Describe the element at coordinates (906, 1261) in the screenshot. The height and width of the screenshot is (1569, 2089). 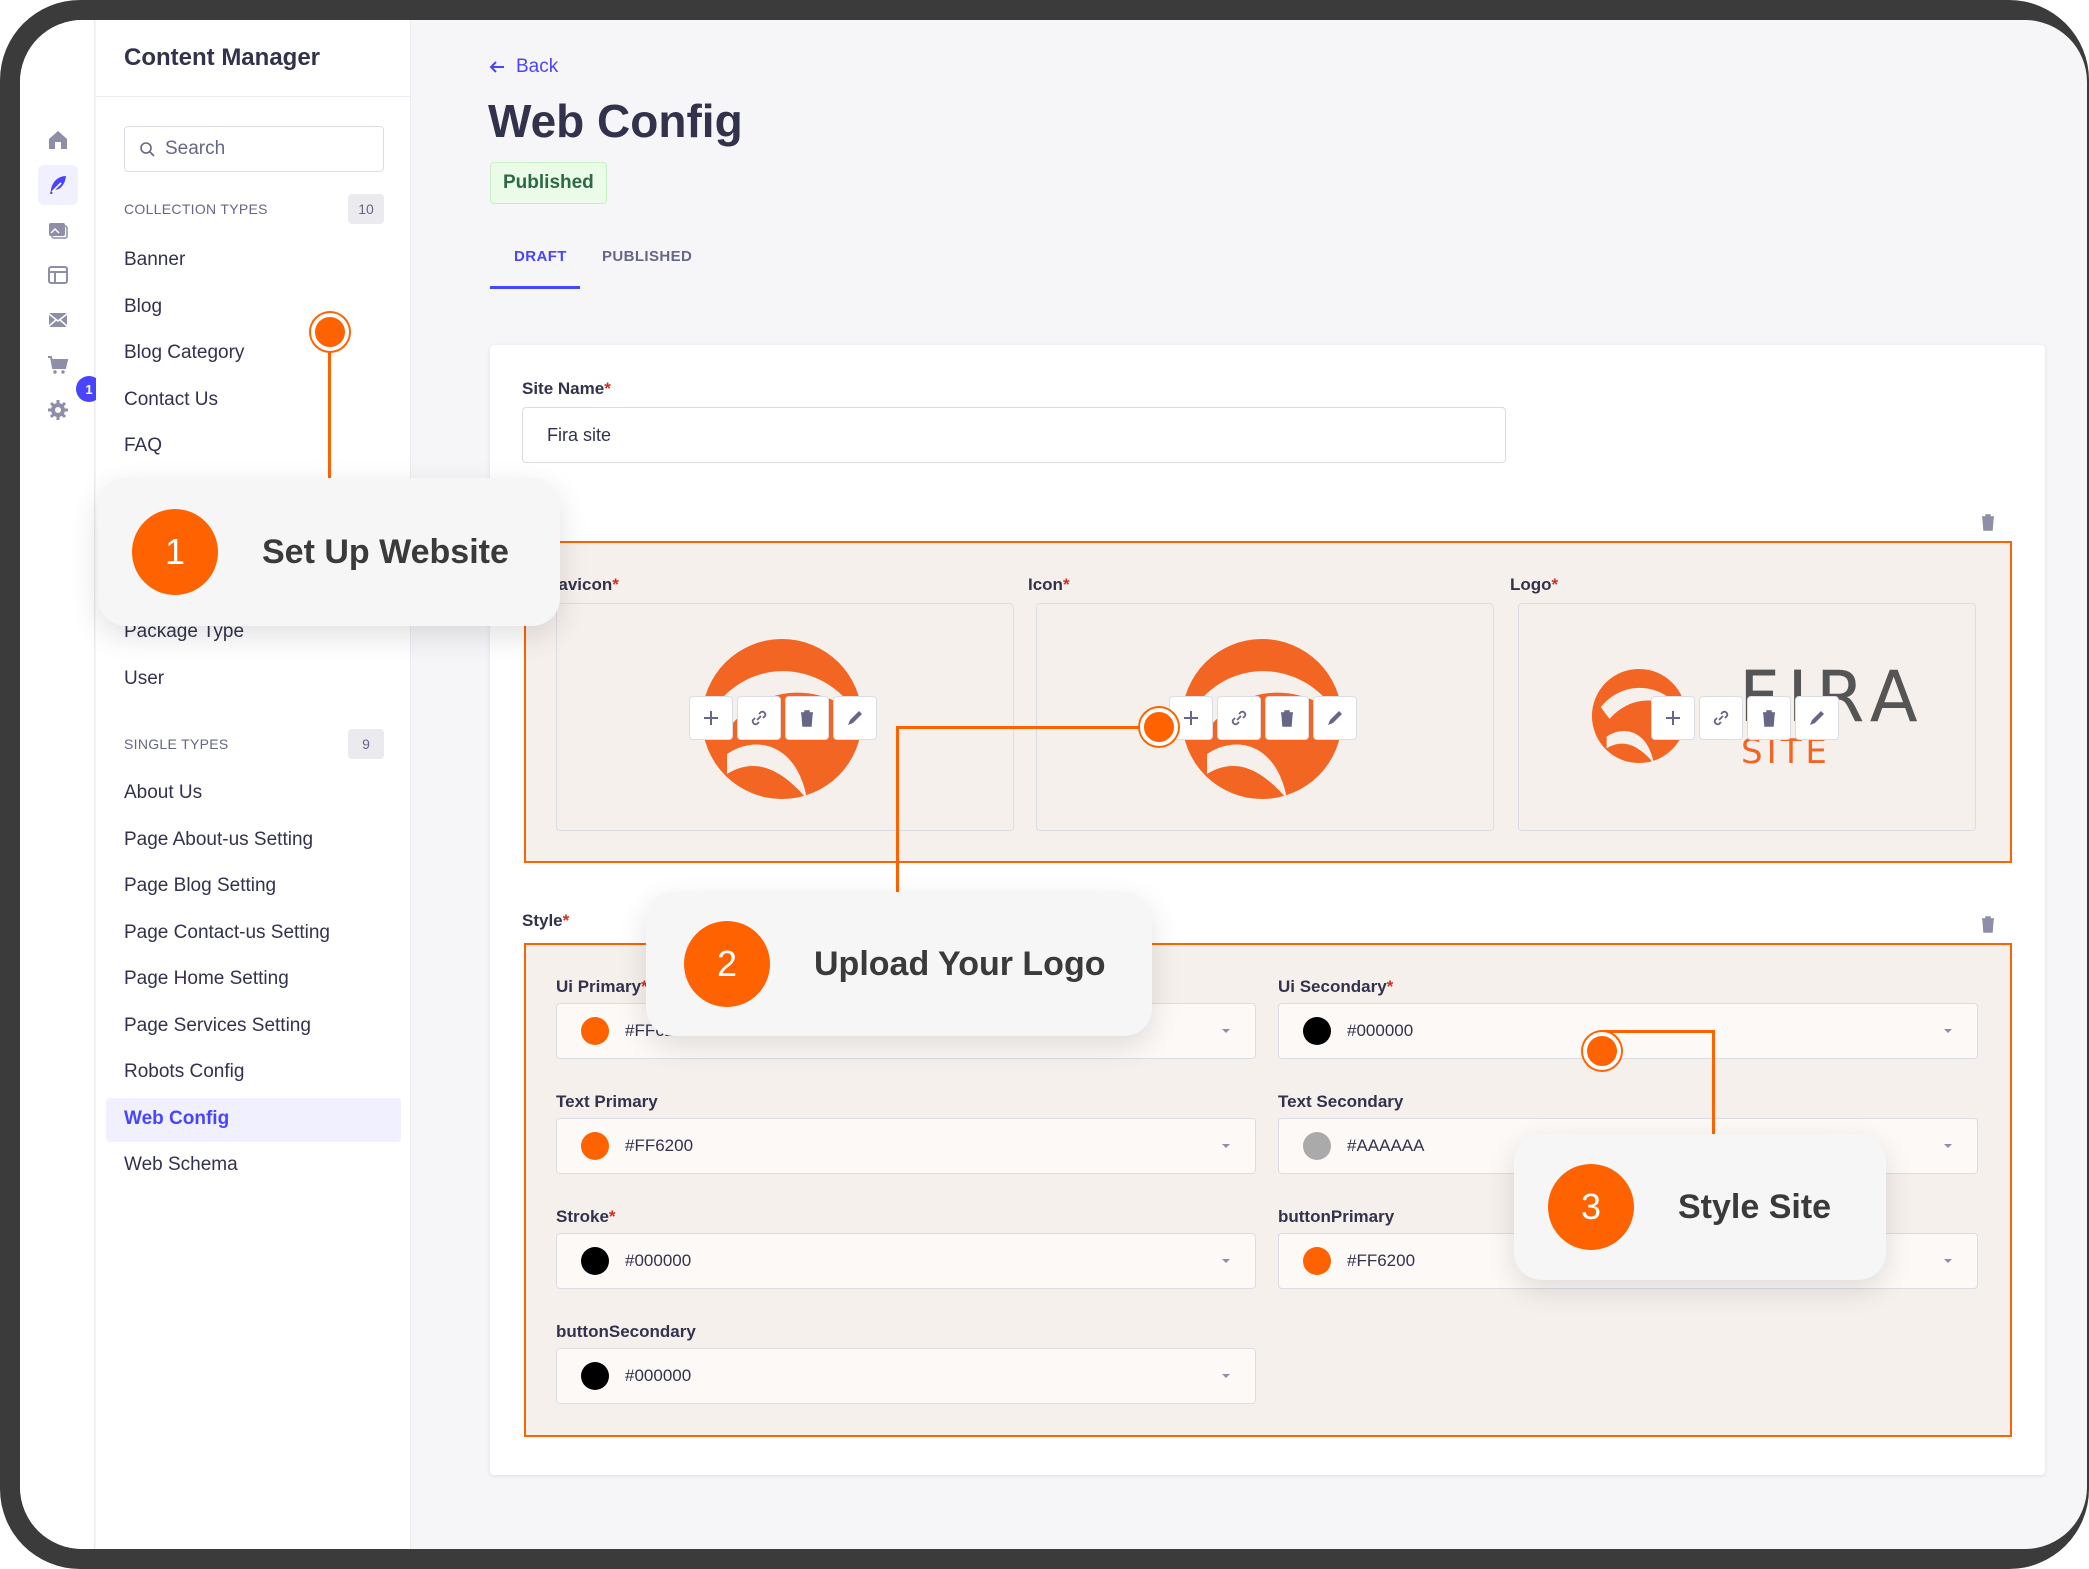
I see `stroke-select: #000000` at that location.